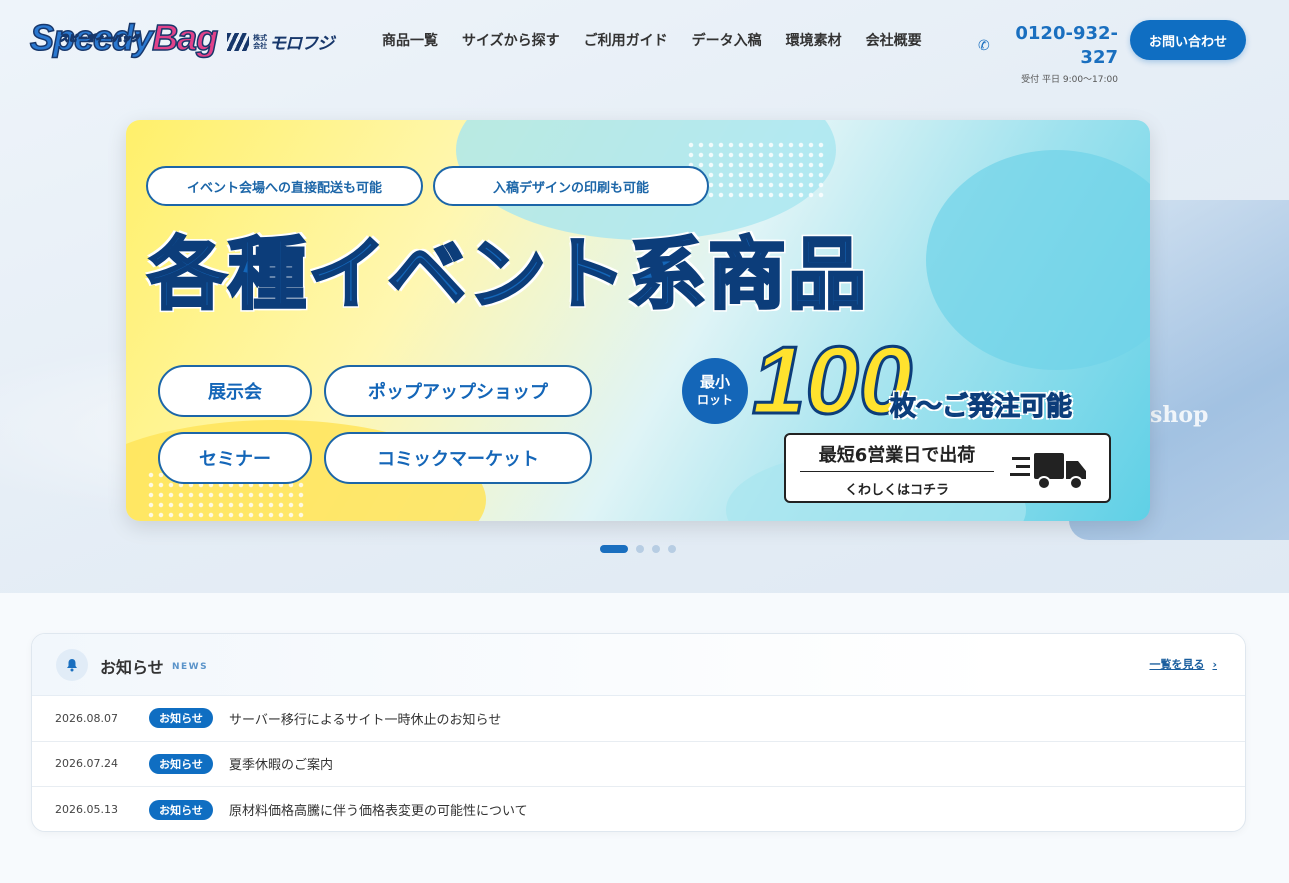  I want to click on news-subtitle: NEWS, so click(190, 667).